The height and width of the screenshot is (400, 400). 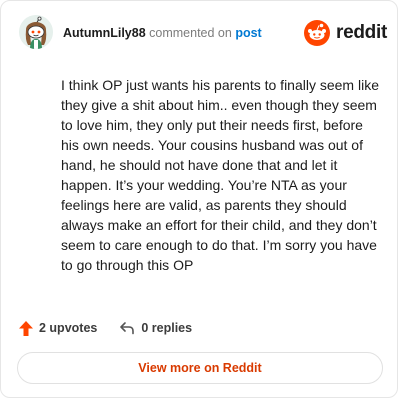 I want to click on upvote-stat: 2 upvotes, so click(x=58, y=328).